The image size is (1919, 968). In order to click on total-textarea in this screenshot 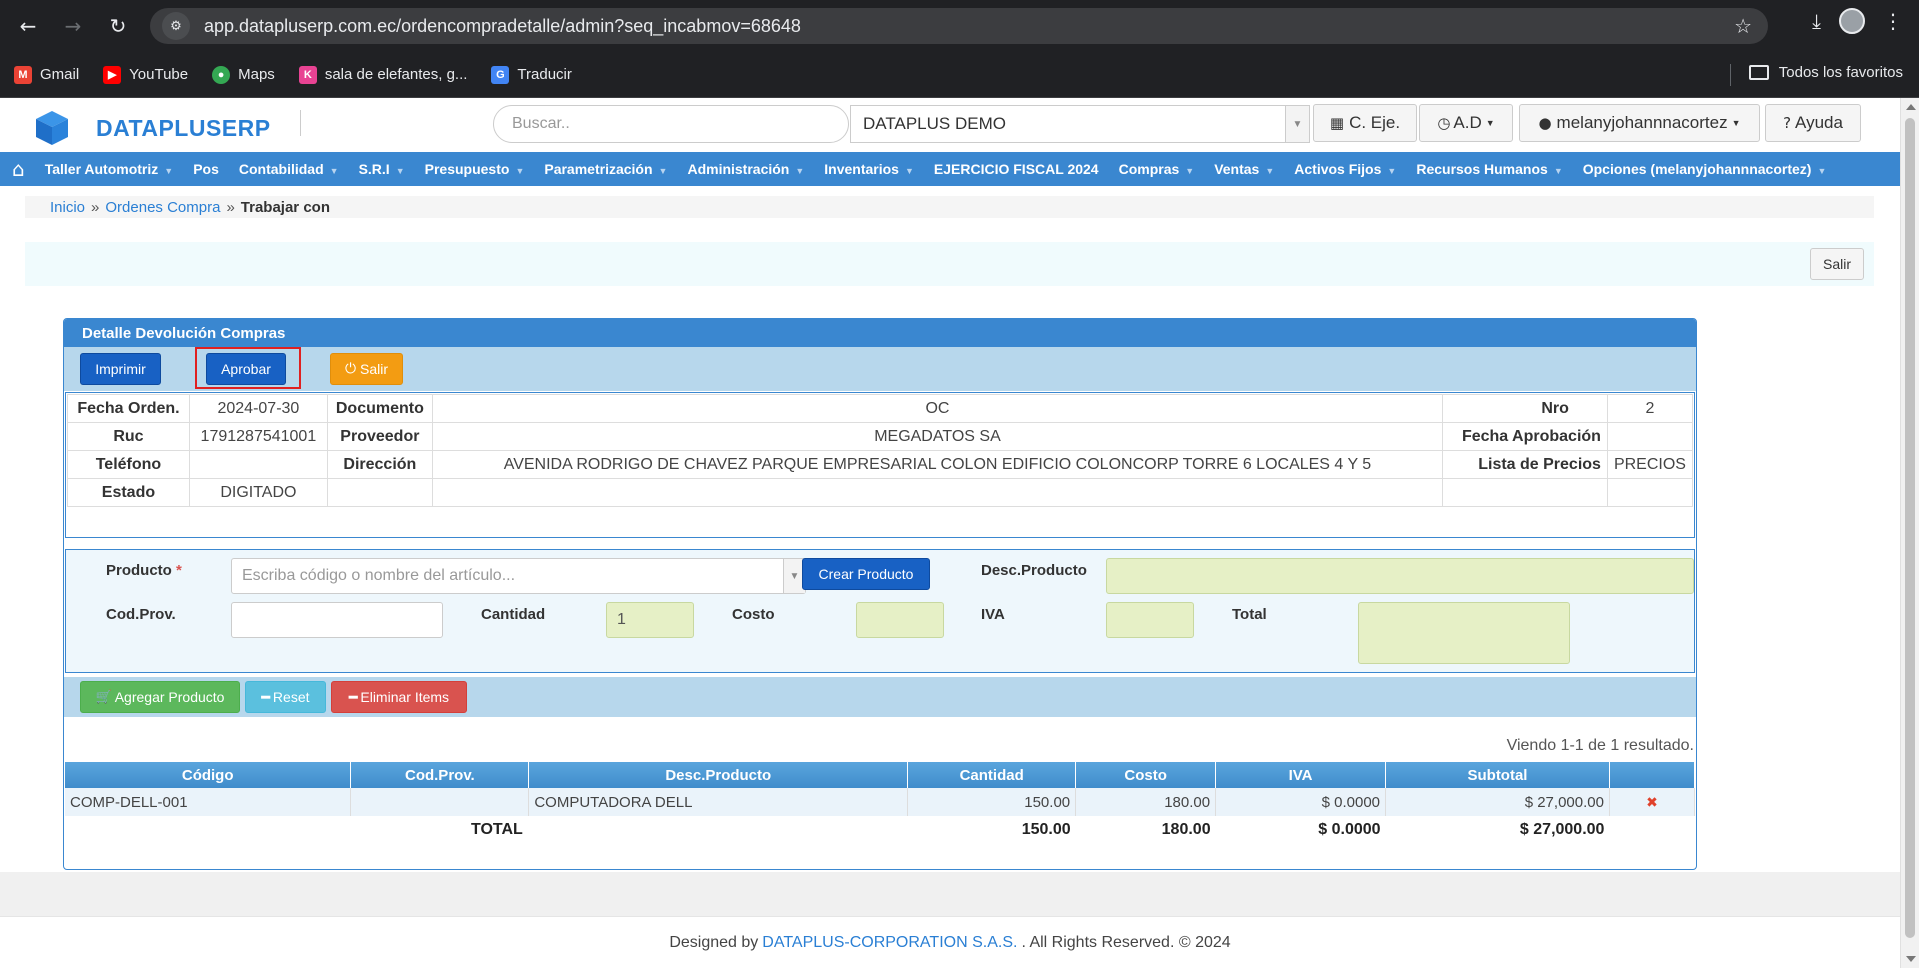, I will do `click(1464, 633)`.